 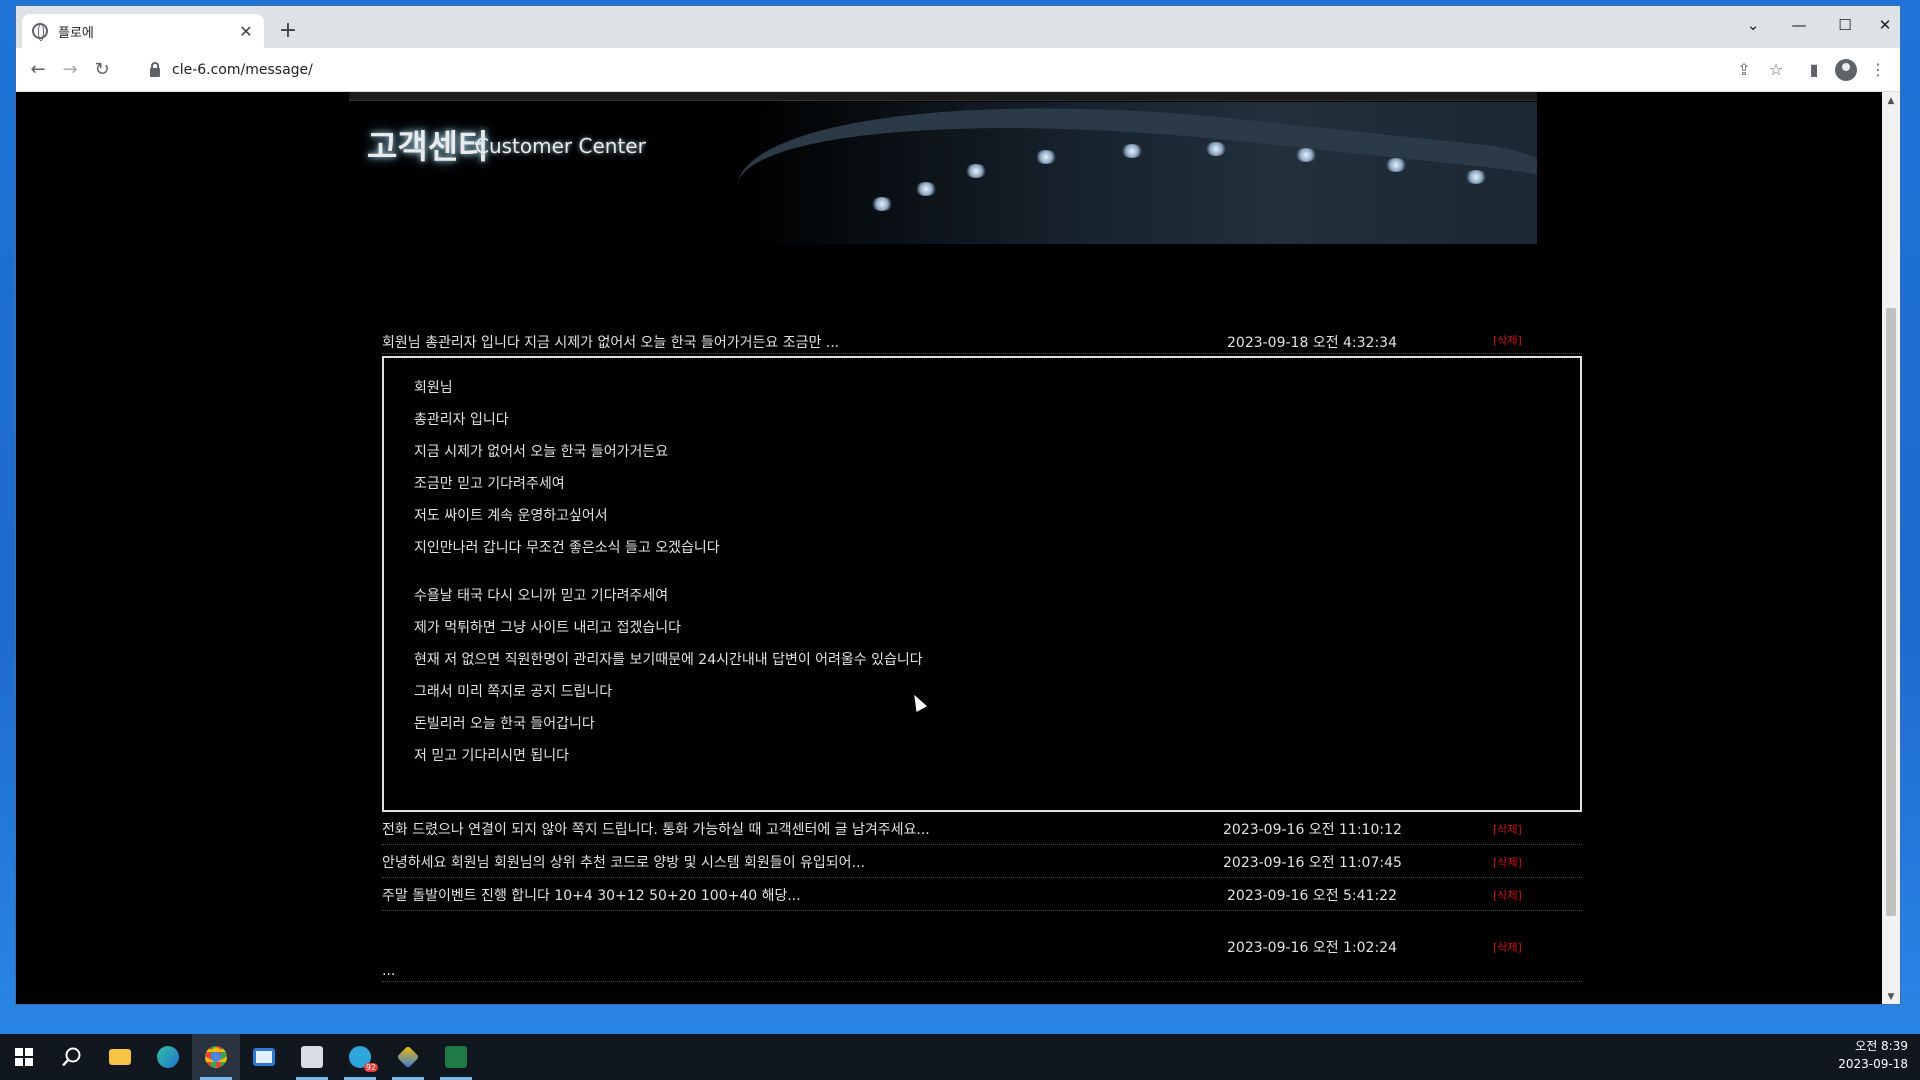 I want to click on windows-logo-icon, so click(x=24, y=1057).